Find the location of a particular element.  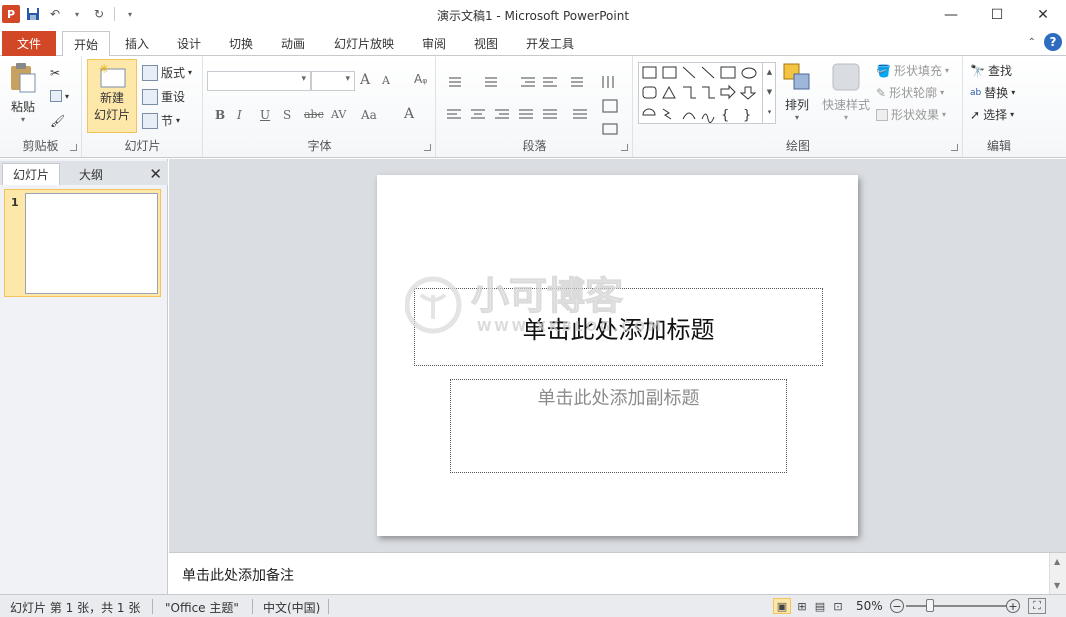

ribbon-tab-bar: 文件 开始 插入 设计 切换 动画 幻灯片放映 审阅 视图 开发工具 ⌃ ? is located at coordinates (533, 43).